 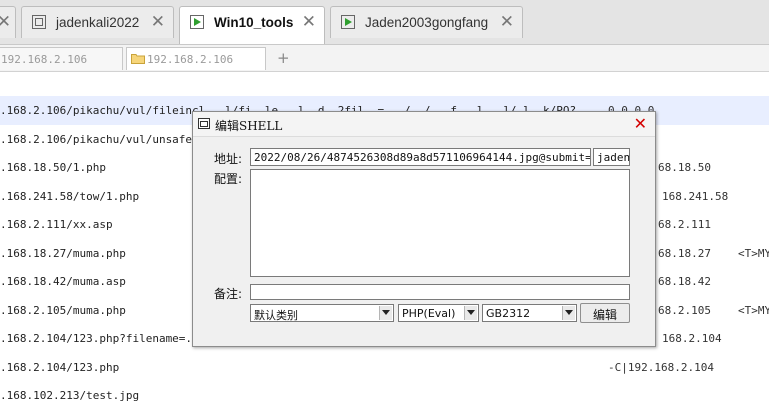 What do you see at coordinates (684, 224) in the screenshot?
I see `row-ip: 68.2.111` at bounding box center [684, 224].